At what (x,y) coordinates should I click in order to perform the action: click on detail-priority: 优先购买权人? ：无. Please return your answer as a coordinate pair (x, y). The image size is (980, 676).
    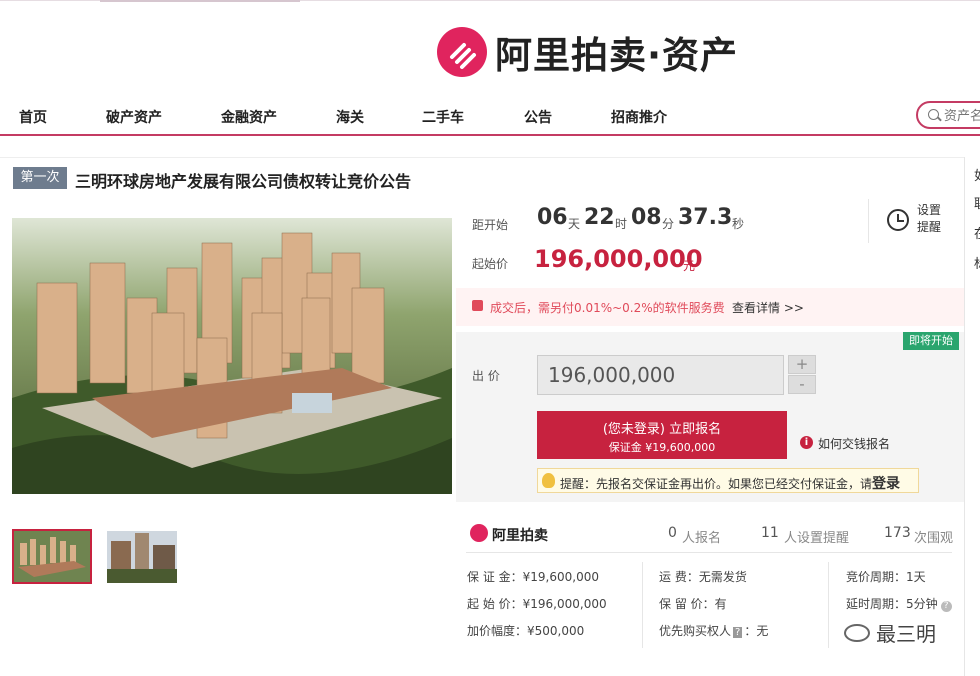
    Looking at the image, I should click on (713, 630).